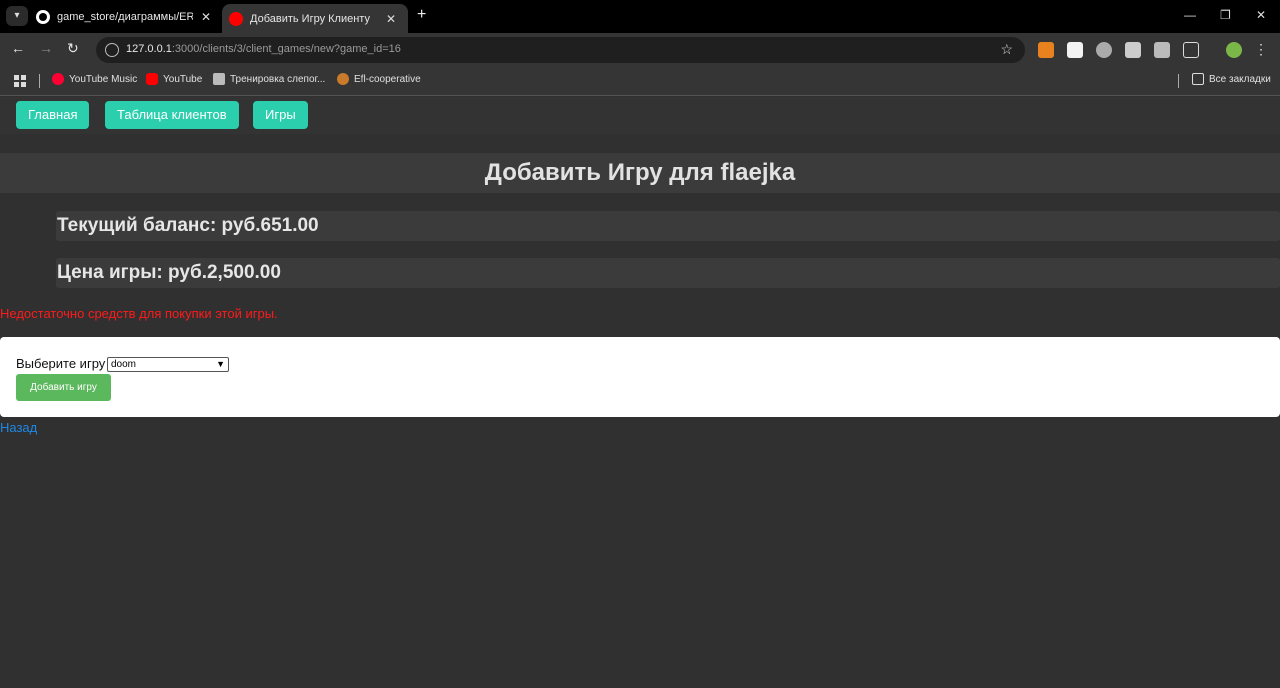  I want to click on add-game-button: Добавить игру, so click(63, 387).